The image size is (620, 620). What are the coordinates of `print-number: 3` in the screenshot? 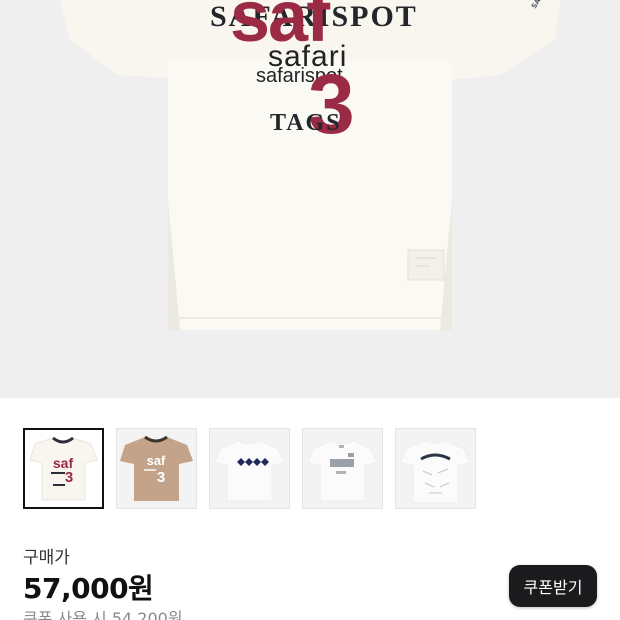 It's located at (331, 104).